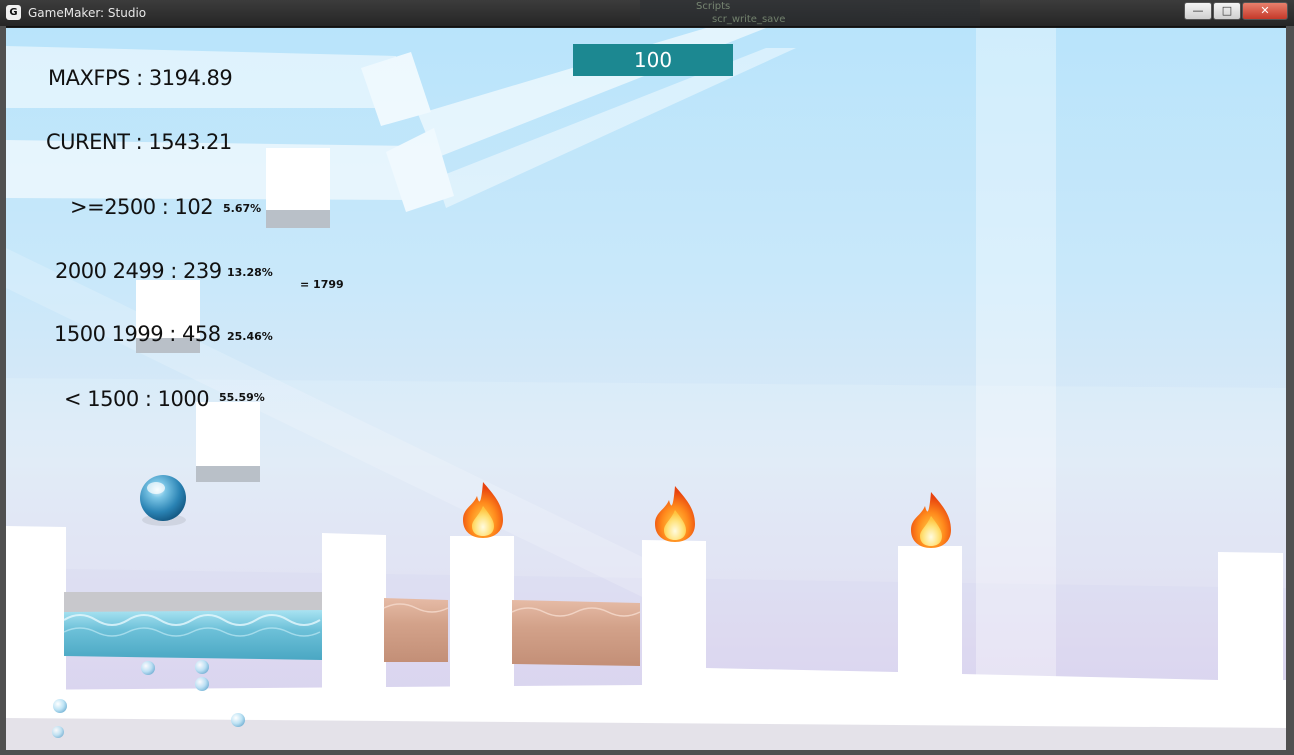 The height and width of the screenshot is (755, 1294). What do you see at coordinates (322, 284) in the screenshot?
I see `fps-total-samples: = 1799` at bounding box center [322, 284].